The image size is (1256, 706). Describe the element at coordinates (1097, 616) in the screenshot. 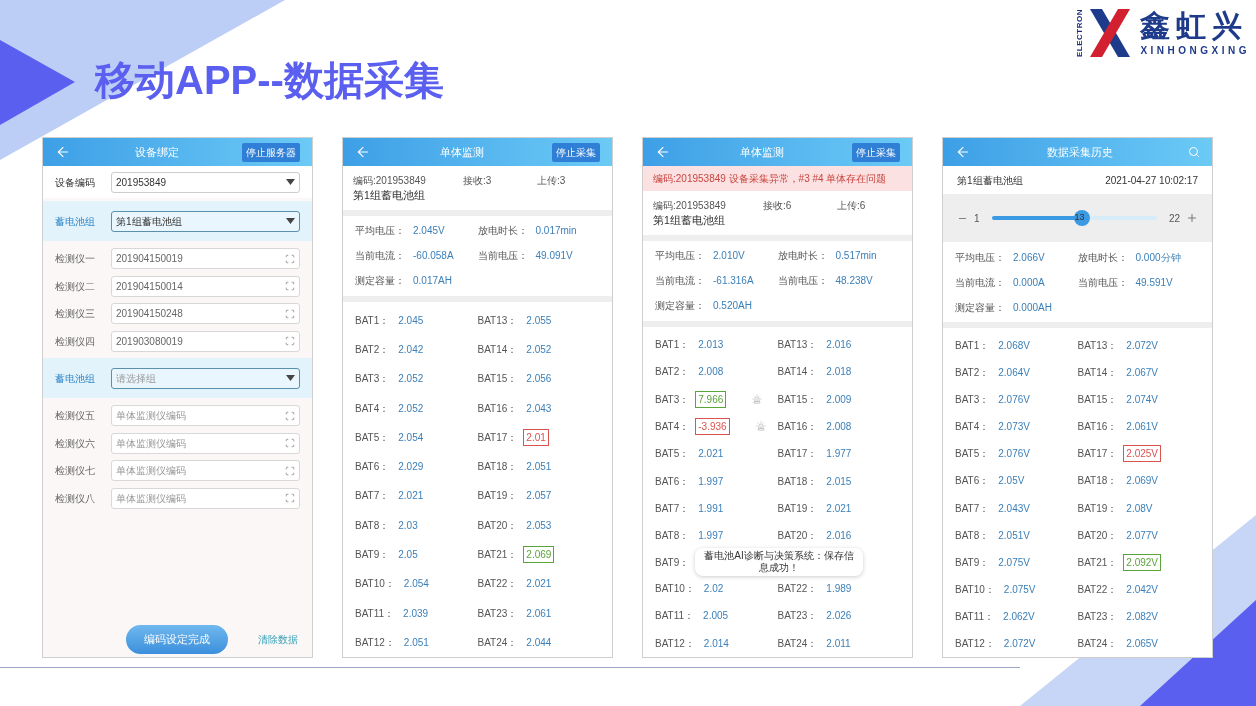

I see `battery-label: BAT23：` at that location.